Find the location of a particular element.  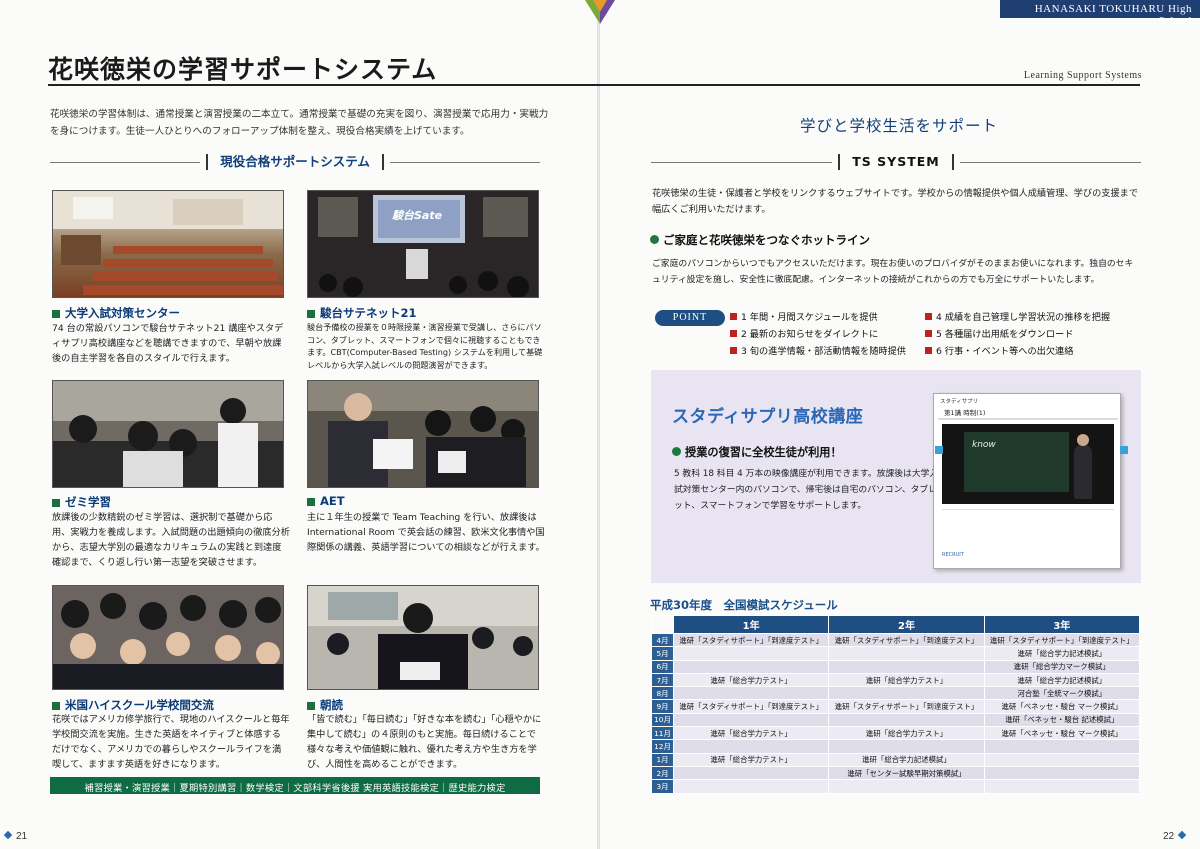

table-row: 6月 進研「総合学力マーク模試」 is located at coordinates (896, 666).